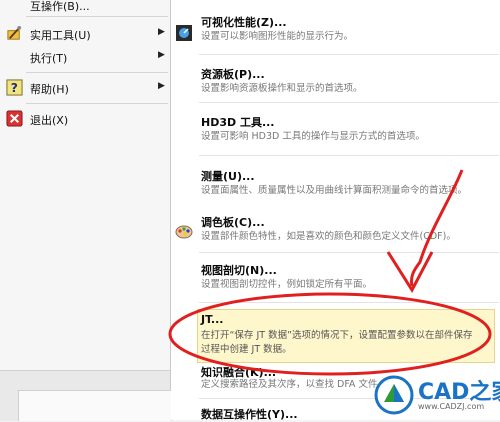  What do you see at coordinates (95, 405) in the screenshot?
I see `window-panel` at bounding box center [95, 405].